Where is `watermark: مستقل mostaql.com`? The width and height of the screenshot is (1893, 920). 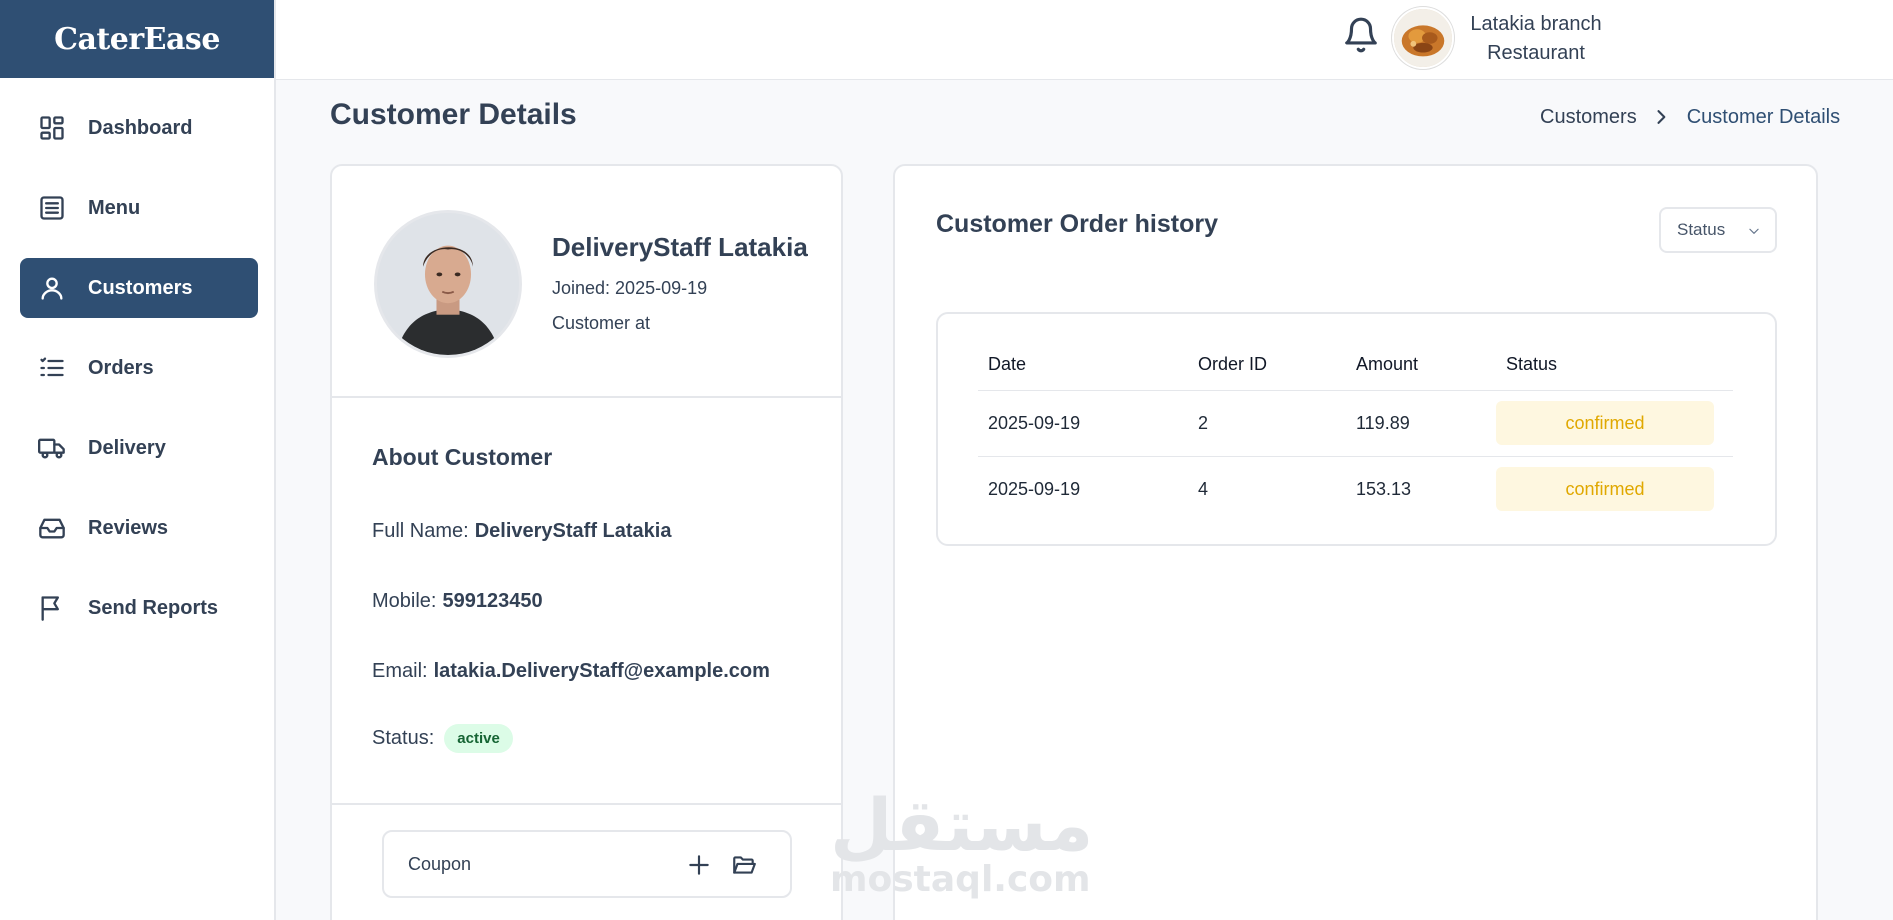
watermark: مستقل mostaql.com is located at coordinates (962, 841).